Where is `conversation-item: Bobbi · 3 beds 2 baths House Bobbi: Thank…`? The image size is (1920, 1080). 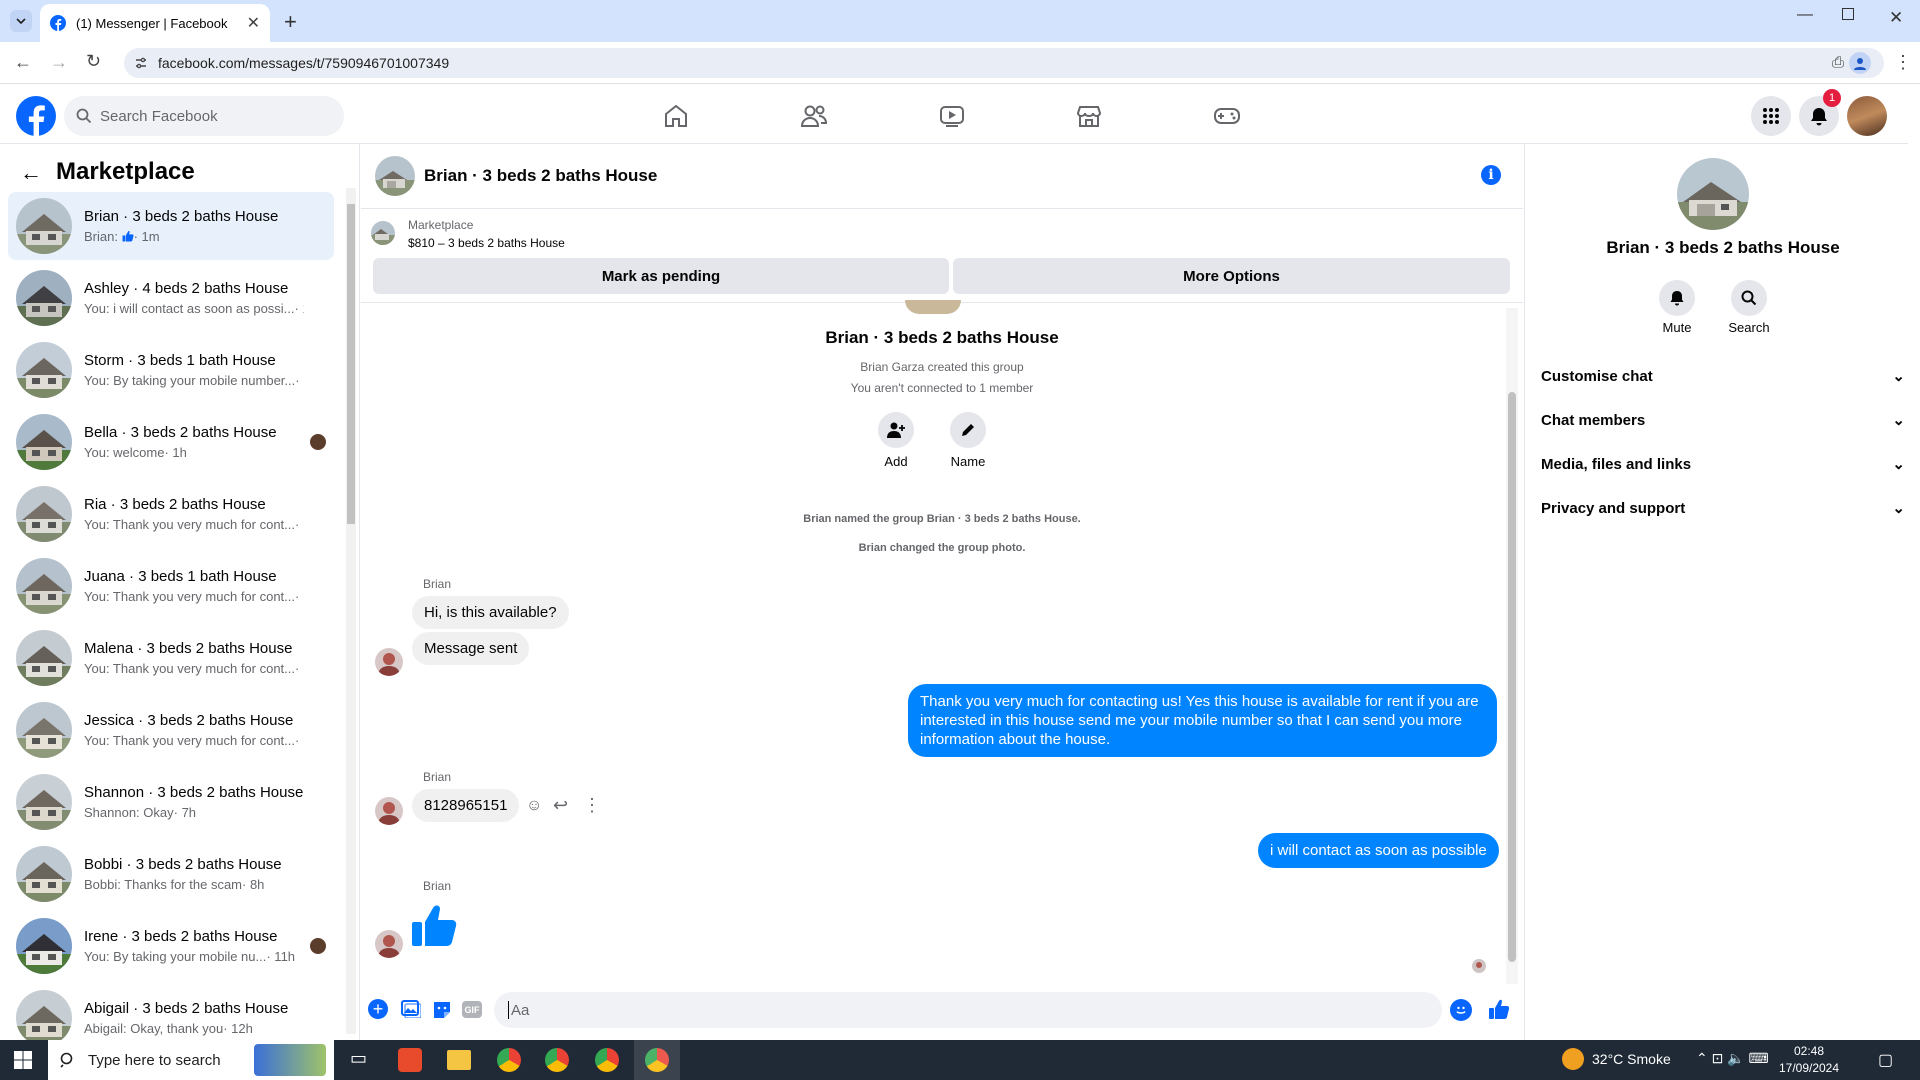
conversation-item: Bobbi · 3 beds 2 baths House Bobbi: Thank… is located at coordinates (171, 874).